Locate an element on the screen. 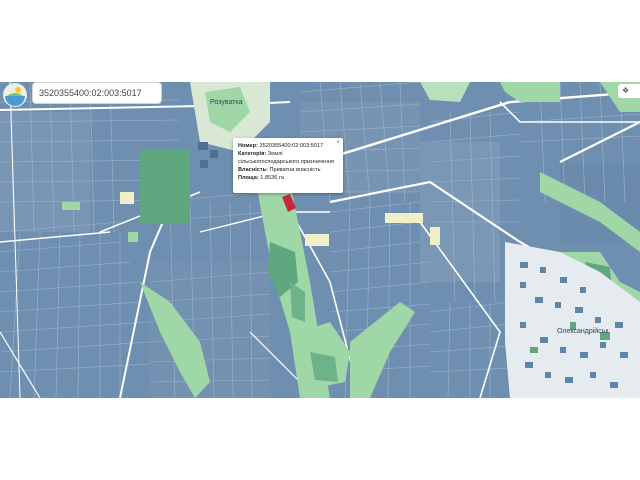 The width and height of the screenshot is (640, 480). area-label: Площа: is located at coordinates (248, 178).